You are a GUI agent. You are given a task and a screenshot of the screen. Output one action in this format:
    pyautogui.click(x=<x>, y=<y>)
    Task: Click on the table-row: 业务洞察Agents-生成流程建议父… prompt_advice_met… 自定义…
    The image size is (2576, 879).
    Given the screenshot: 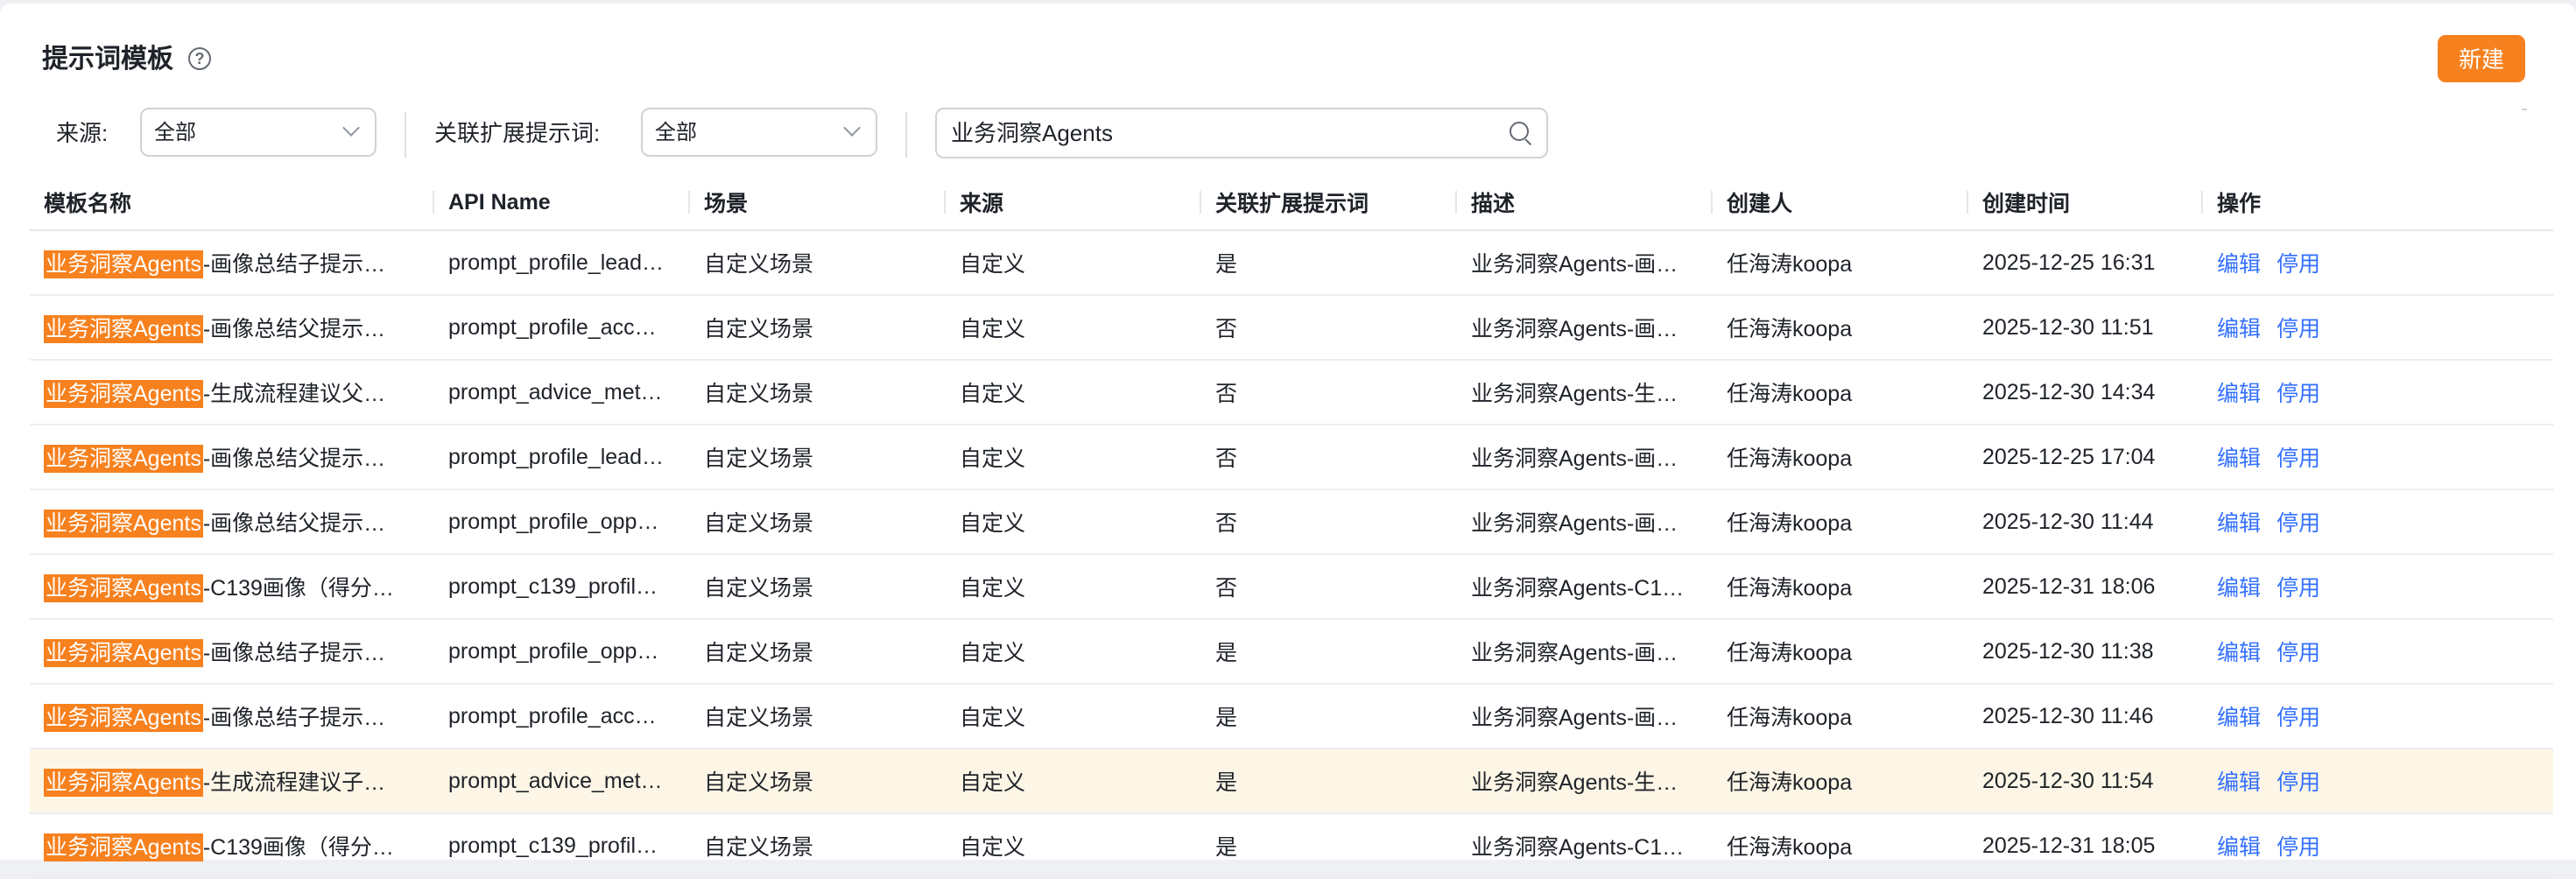 What is the action you would take?
    pyautogui.click(x=1291, y=392)
    